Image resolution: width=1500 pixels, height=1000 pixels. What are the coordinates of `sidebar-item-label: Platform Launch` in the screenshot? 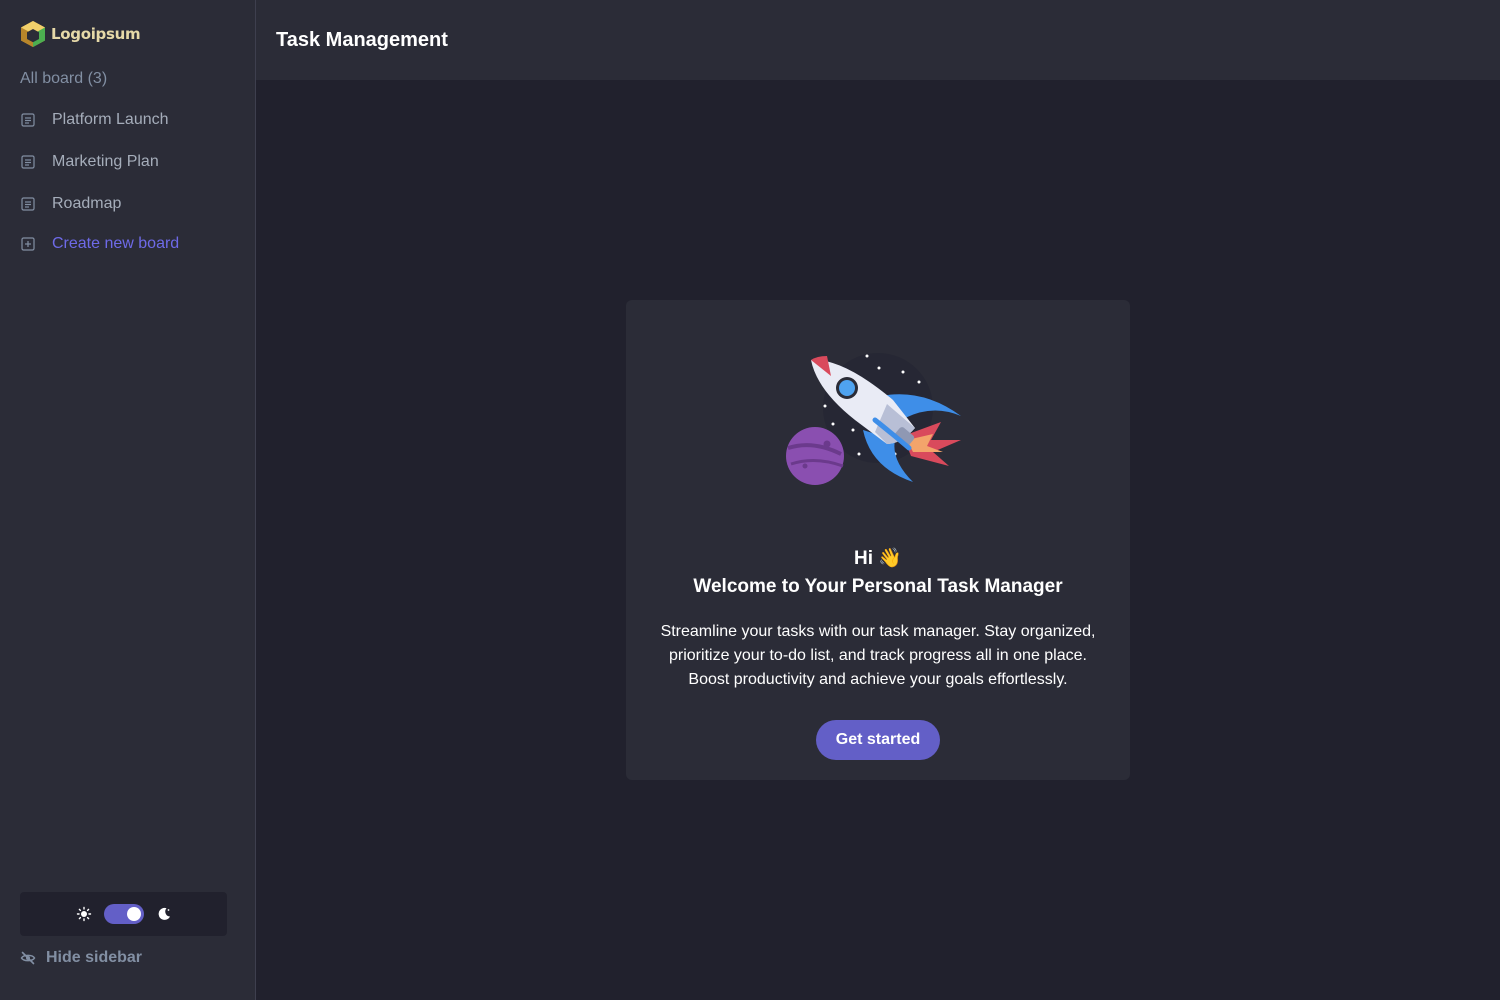 It's located at (110, 119).